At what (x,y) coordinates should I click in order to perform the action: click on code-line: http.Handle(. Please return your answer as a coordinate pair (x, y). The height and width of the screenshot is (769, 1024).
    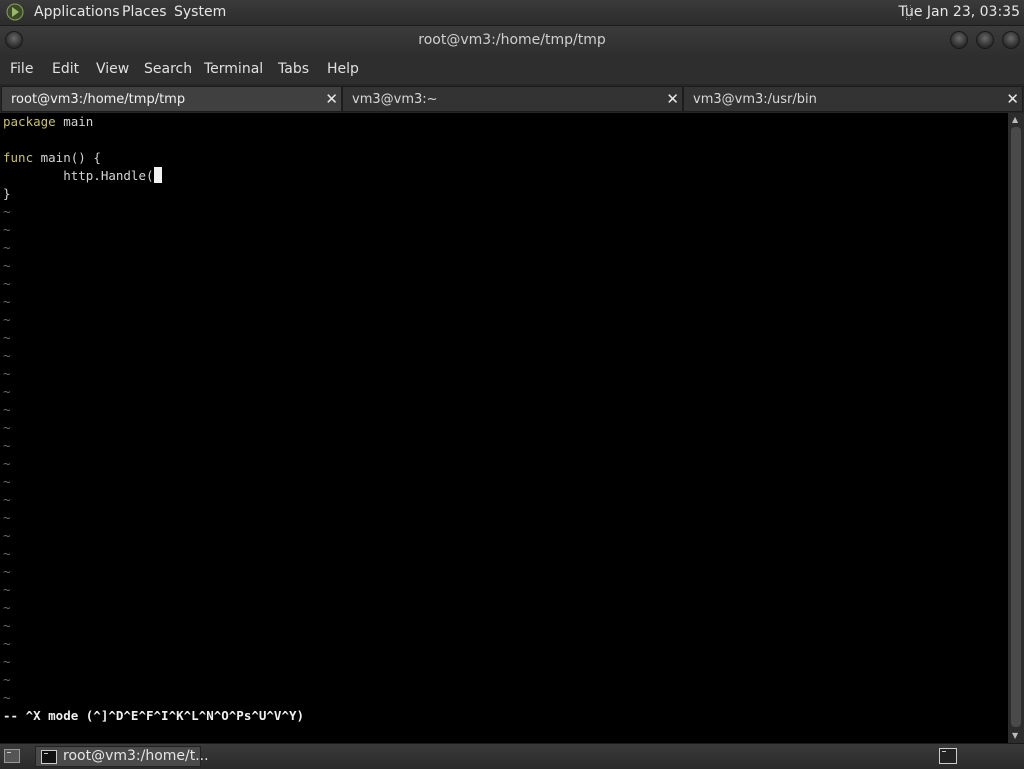
    Looking at the image, I should click on (82, 176).